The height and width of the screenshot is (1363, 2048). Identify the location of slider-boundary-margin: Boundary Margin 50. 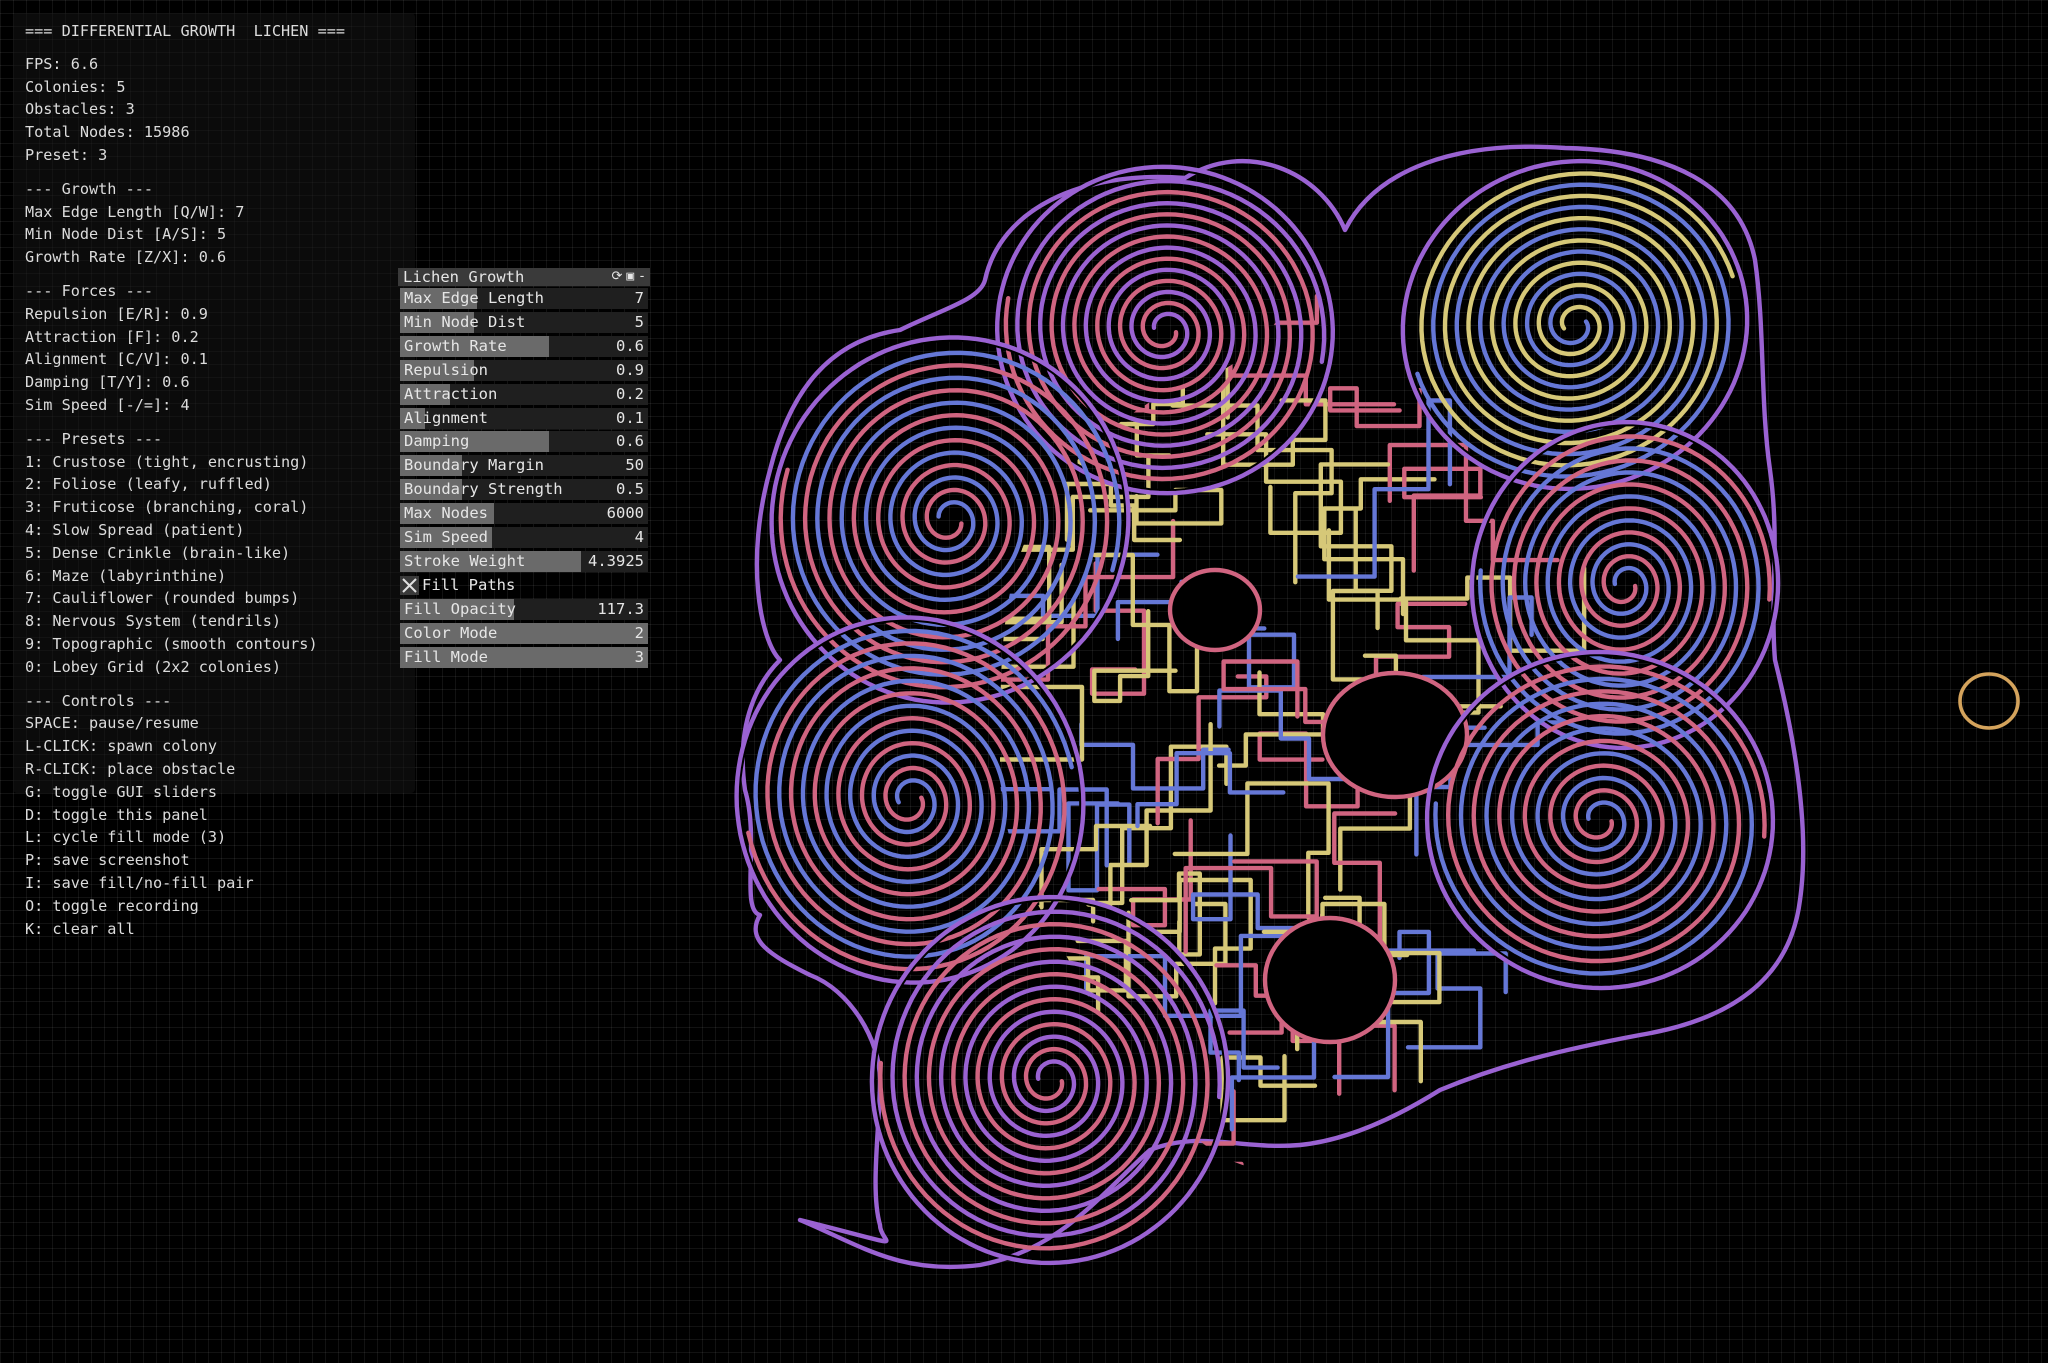
(524, 466).